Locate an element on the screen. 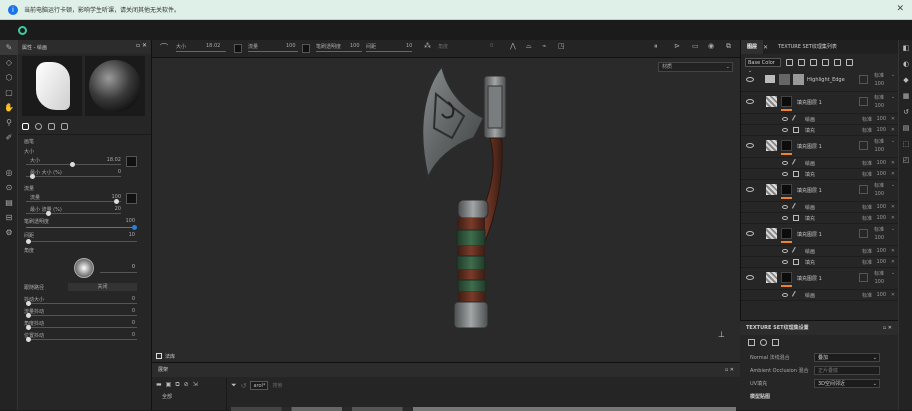 The height and width of the screenshot is (411, 912). jitter-flow-slider: 流量抖动 0 is located at coordinates (84, 312).